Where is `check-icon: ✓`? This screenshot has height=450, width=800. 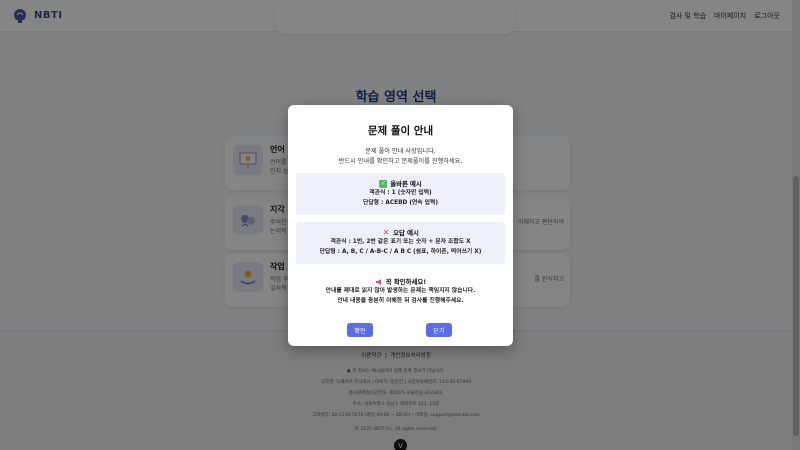 check-icon: ✓ is located at coordinates (383, 183).